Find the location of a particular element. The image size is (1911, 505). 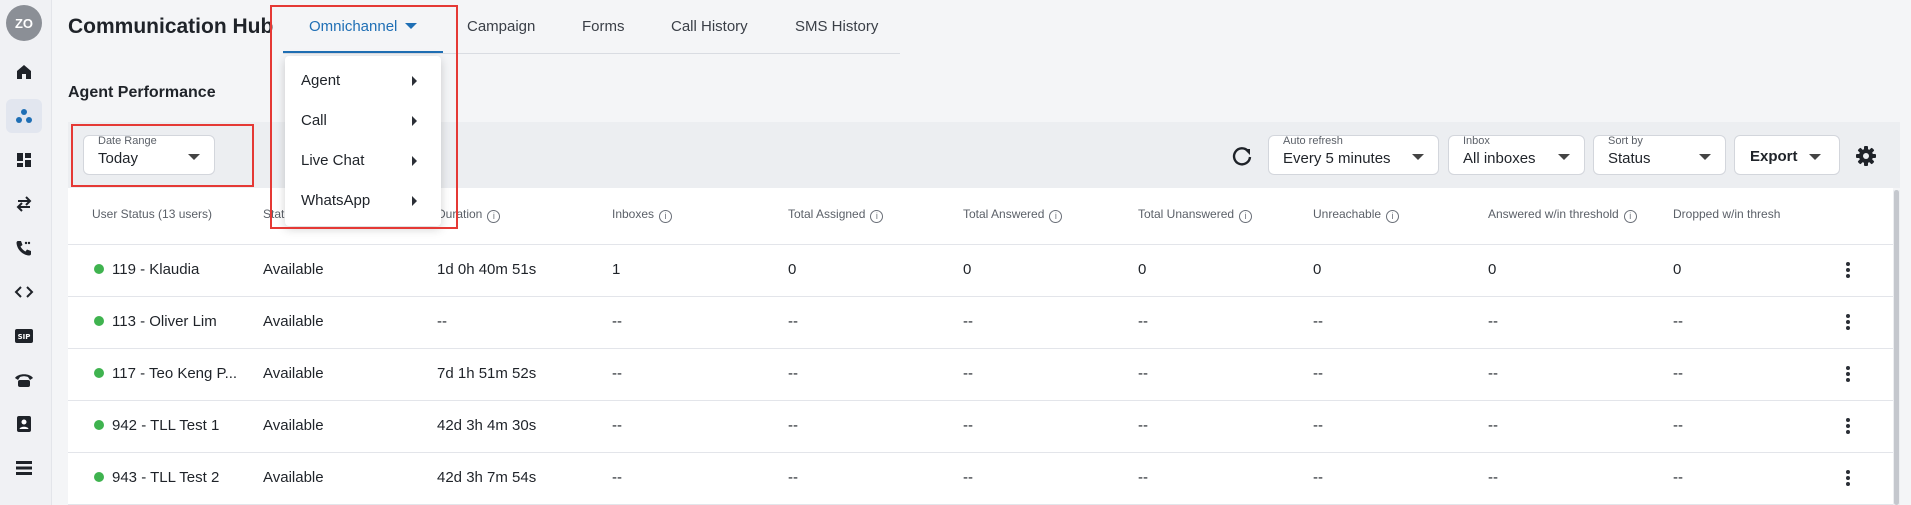

sort-by-select: Sort by Status is located at coordinates (1659, 155).